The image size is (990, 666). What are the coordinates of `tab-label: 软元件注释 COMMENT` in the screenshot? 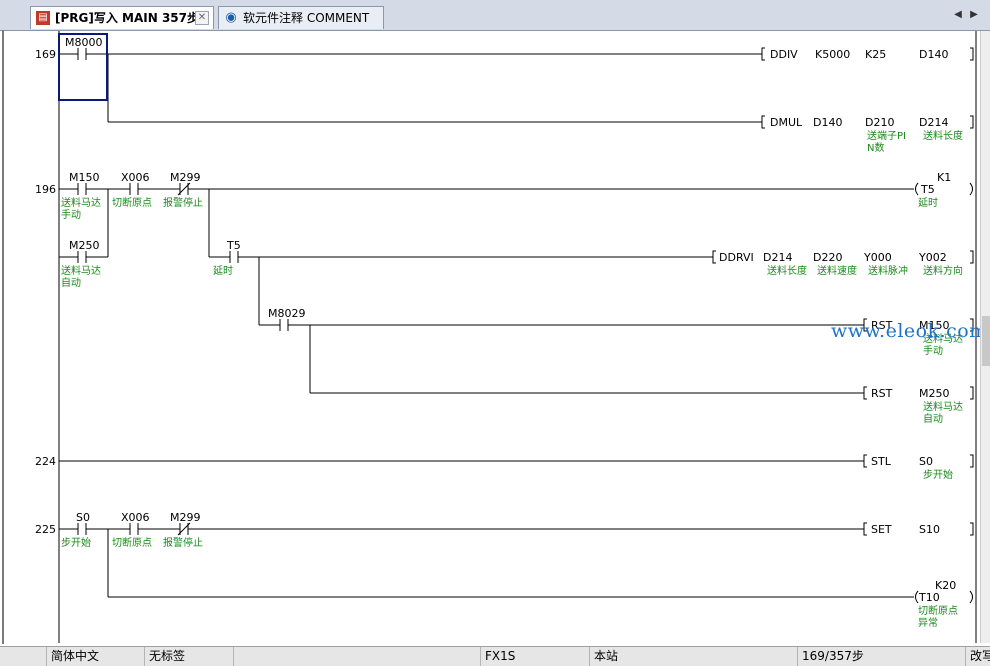 It's located at (306, 18).